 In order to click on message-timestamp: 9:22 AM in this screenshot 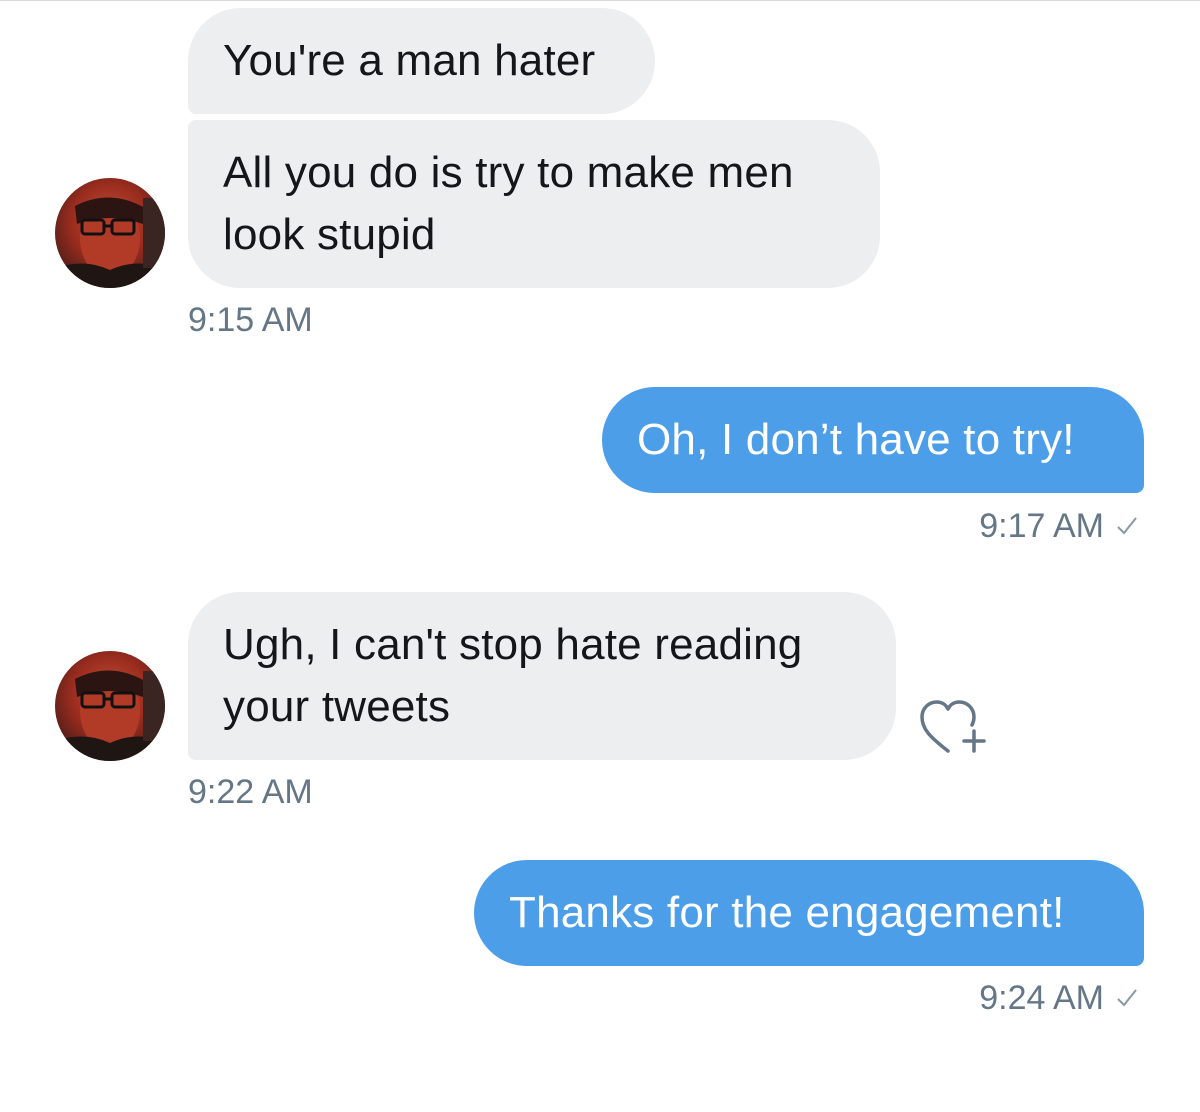, I will do `click(250, 792)`.